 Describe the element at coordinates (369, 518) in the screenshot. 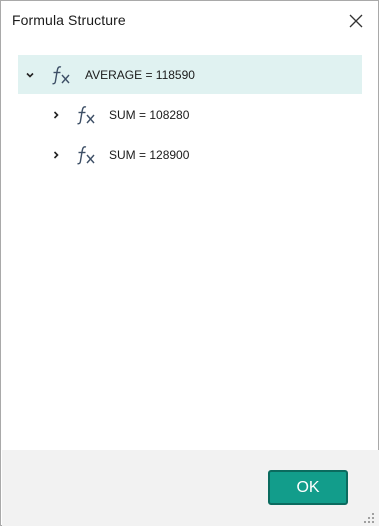

I see `resize-grip-icon` at that location.